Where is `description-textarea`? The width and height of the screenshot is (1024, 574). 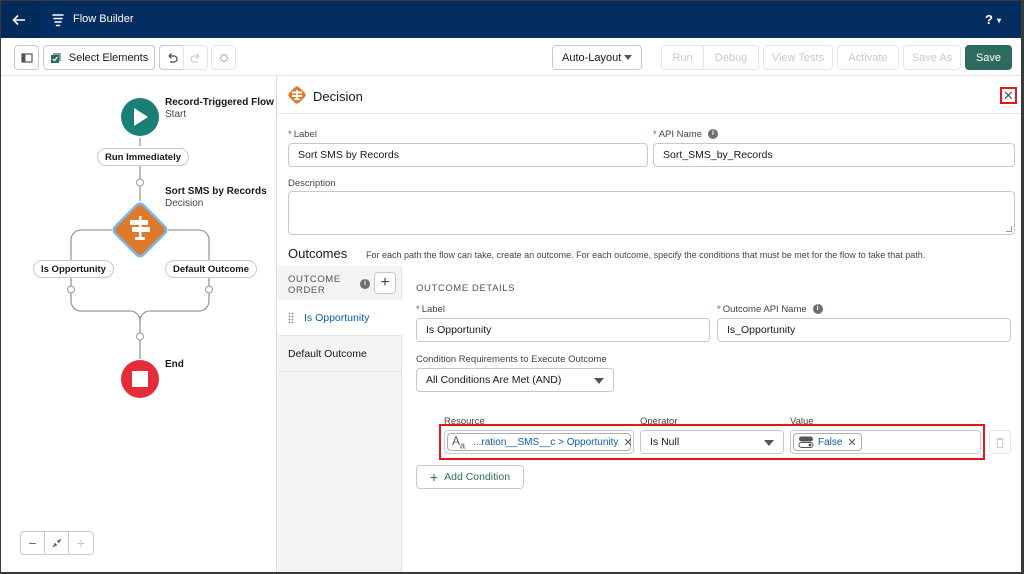
description-textarea is located at coordinates (651, 213).